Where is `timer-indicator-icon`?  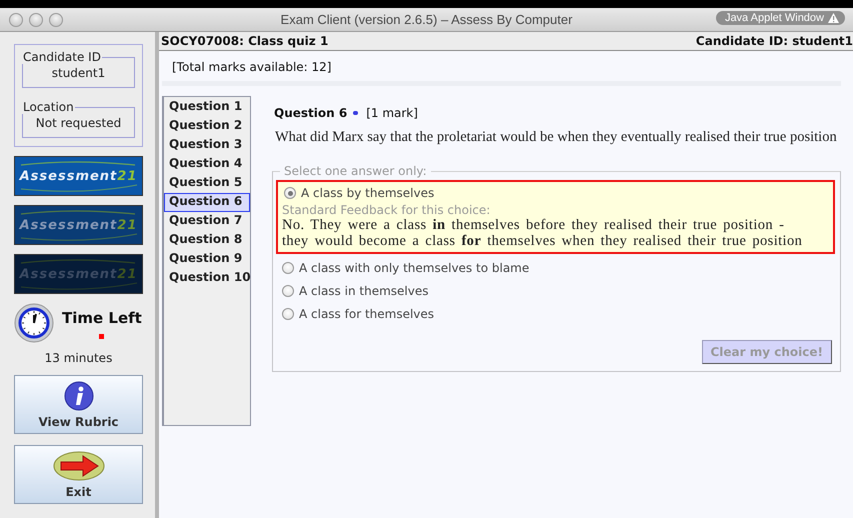 timer-indicator-icon is located at coordinates (101, 336).